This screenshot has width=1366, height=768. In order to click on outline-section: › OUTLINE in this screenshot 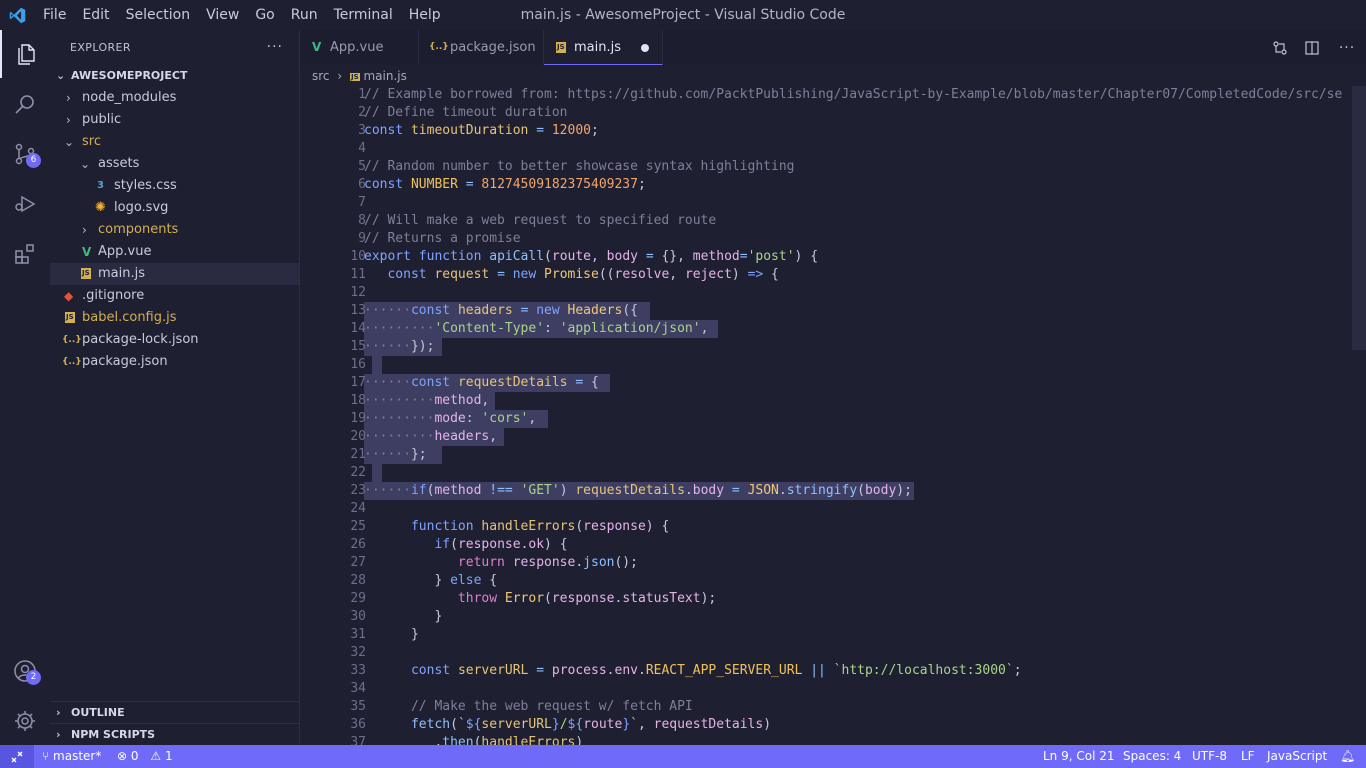, I will do `click(174, 712)`.